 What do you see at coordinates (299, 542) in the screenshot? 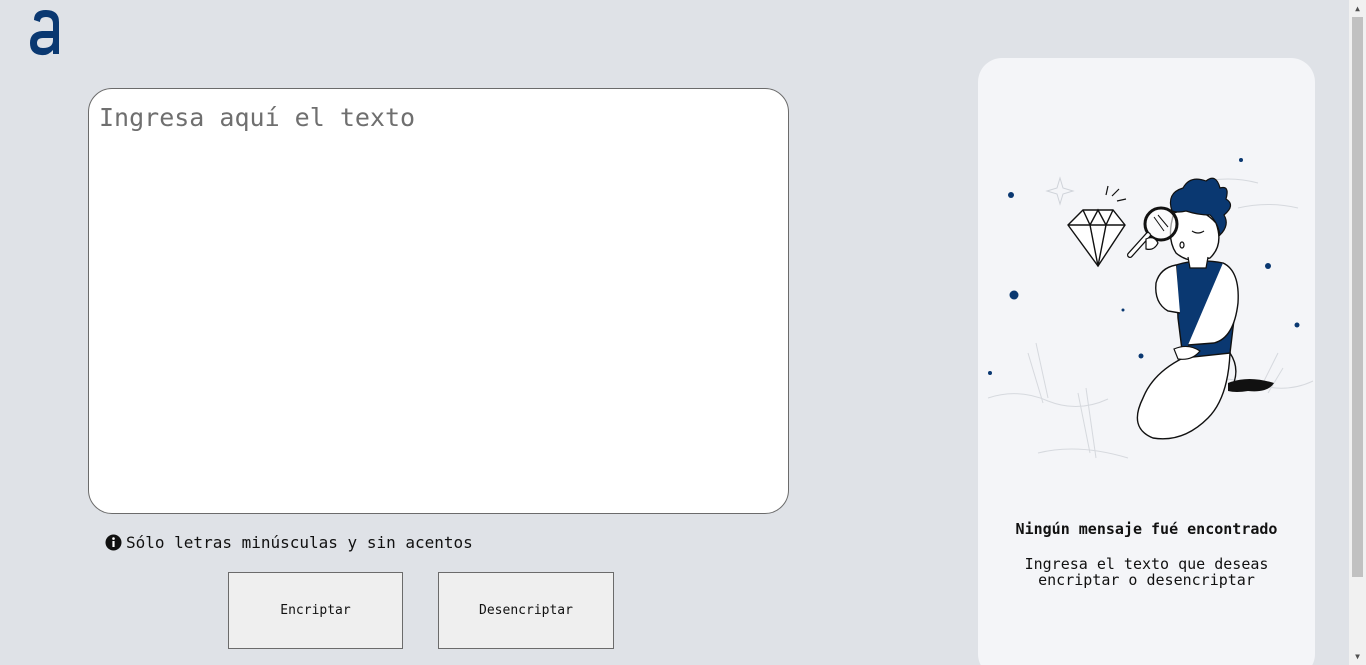
I see `hint-text: Sólo letras minúsculas y sin acentos` at bounding box center [299, 542].